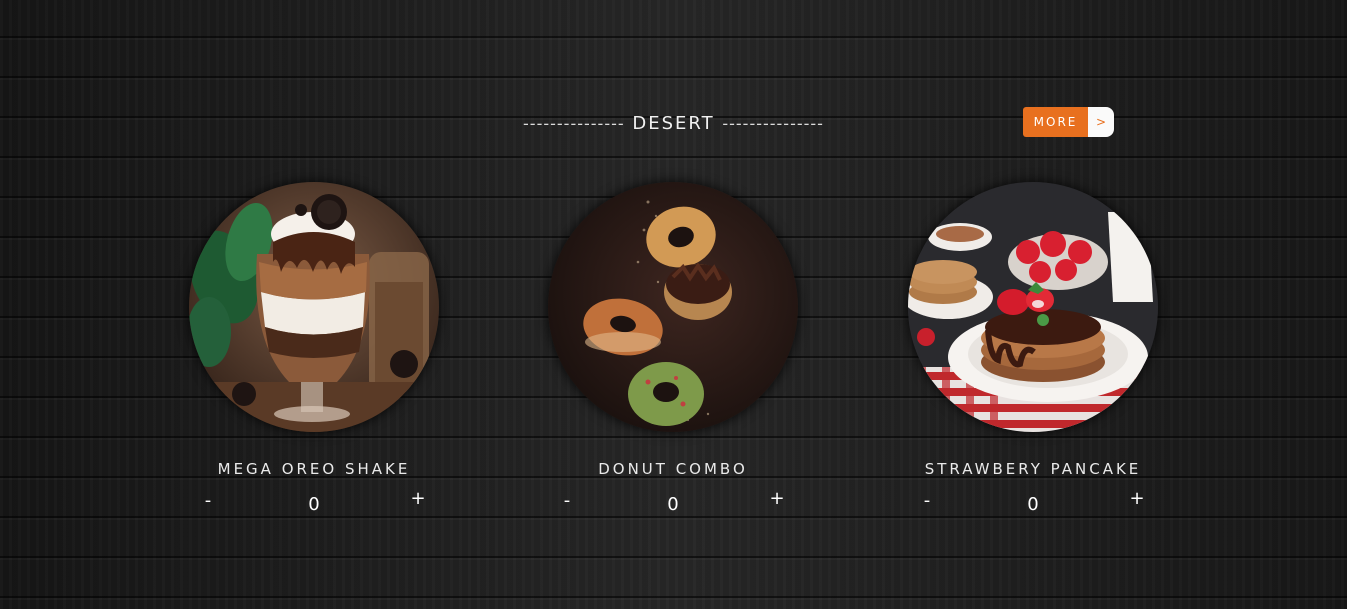 This screenshot has height=609, width=1347. I want to click on menu-card-donut-combo: DONUT COMBO - 0 +, so click(673, 350).